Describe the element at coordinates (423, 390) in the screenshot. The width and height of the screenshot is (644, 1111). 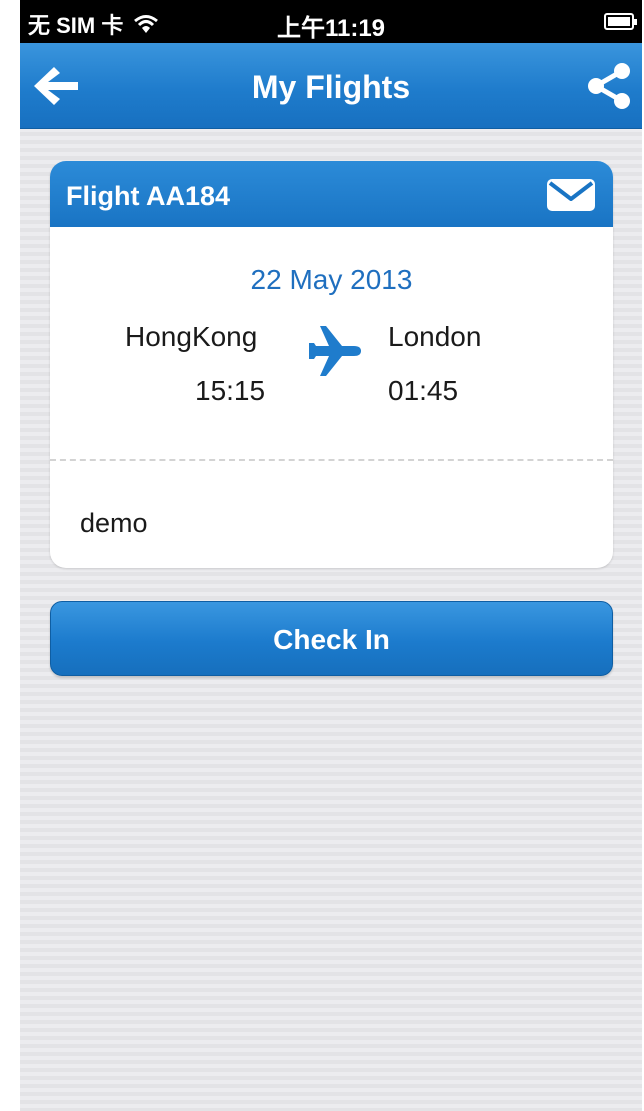
I see `arrival-time: 01:45` at that location.